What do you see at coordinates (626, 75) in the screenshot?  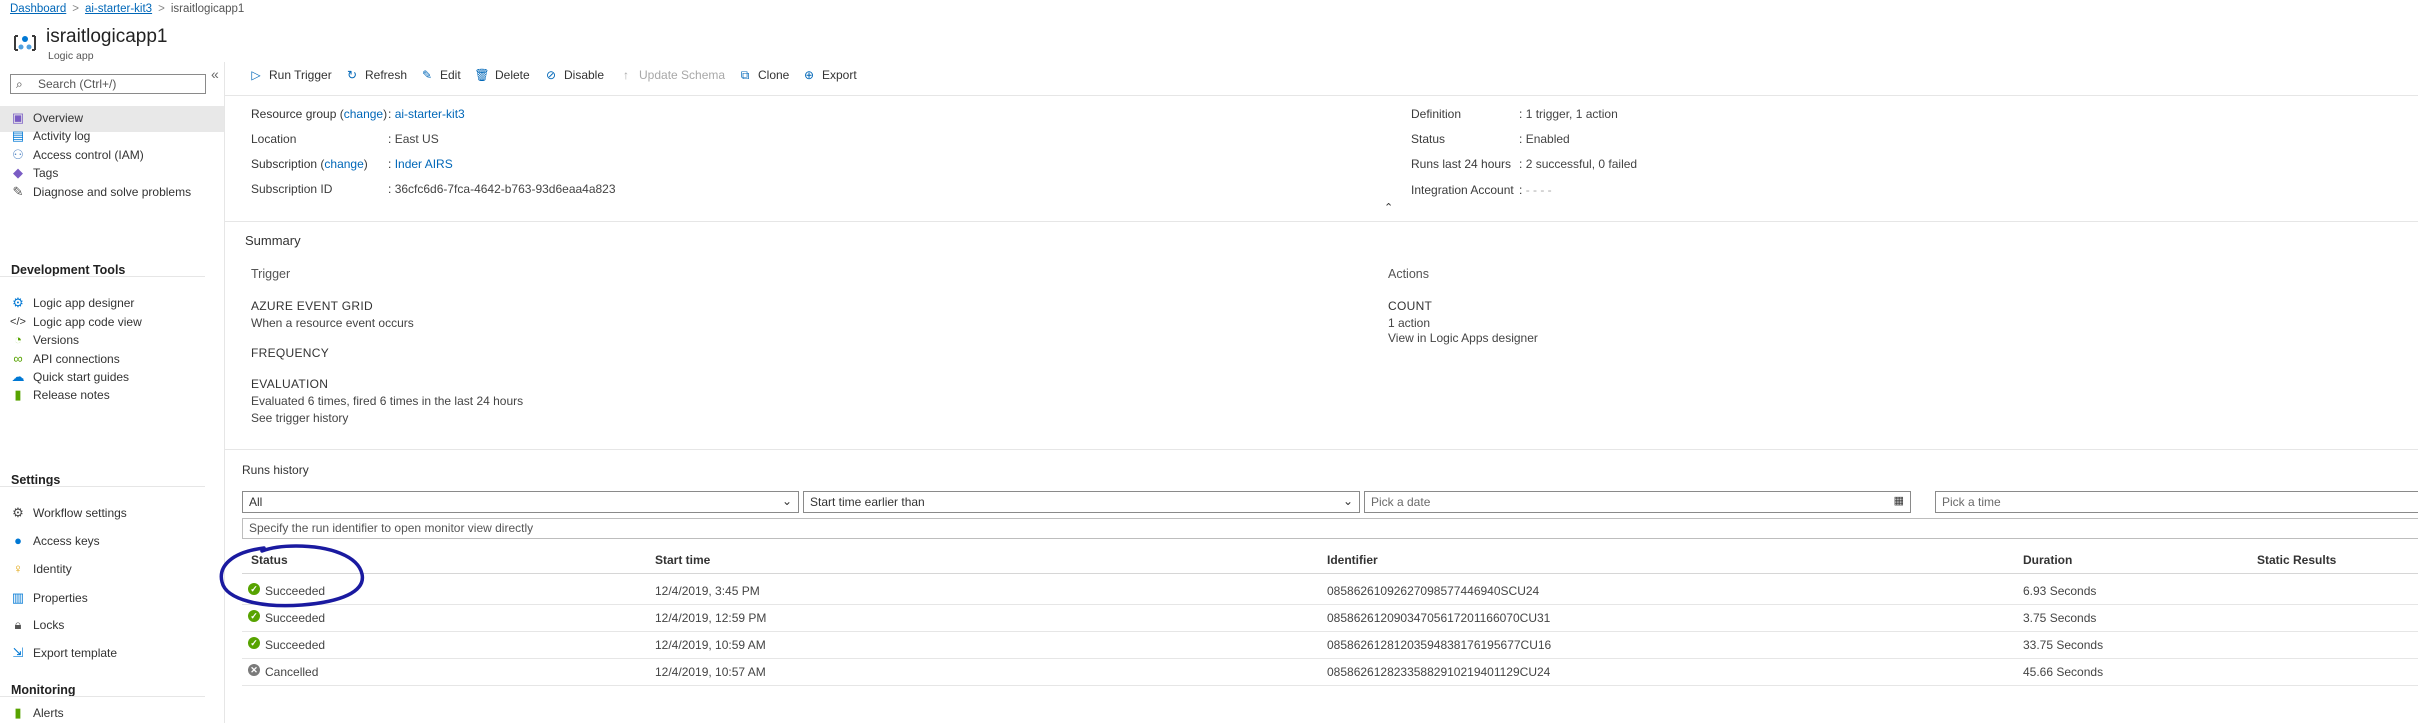 I see `arrow-up-icon: ↑` at bounding box center [626, 75].